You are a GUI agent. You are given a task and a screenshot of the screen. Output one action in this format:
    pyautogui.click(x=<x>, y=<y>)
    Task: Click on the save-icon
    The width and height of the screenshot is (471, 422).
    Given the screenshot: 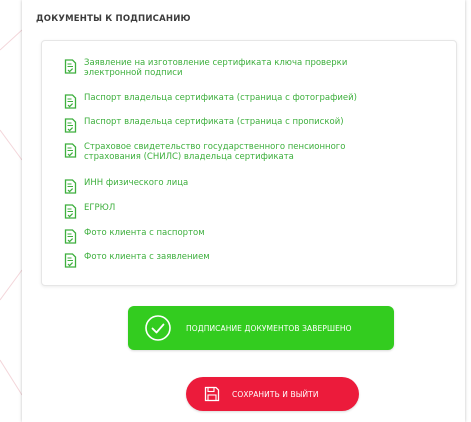 What is the action you would take?
    pyautogui.click(x=212, y=394)
    